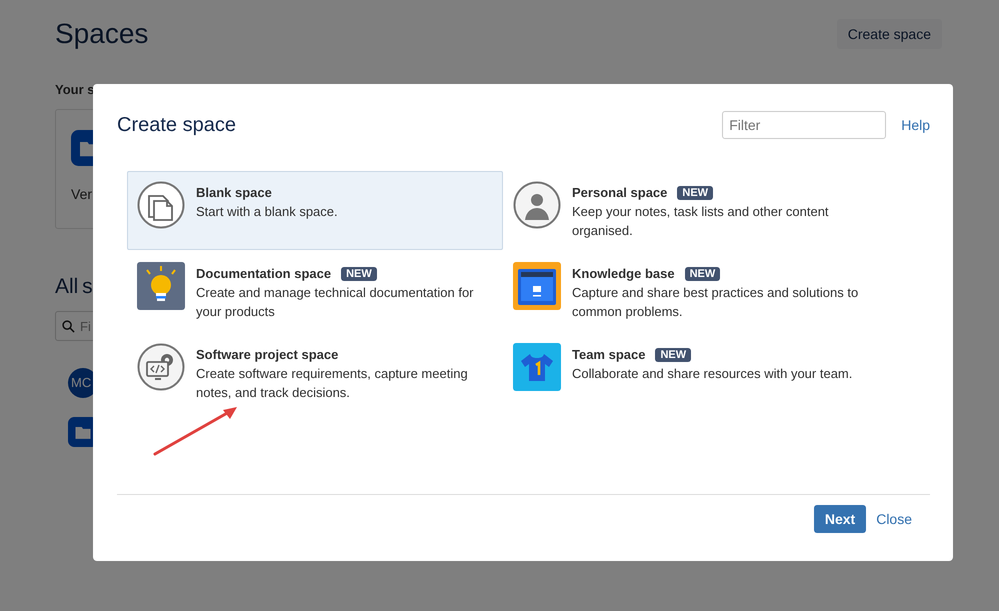 This screenshot has height=611, width=999. Describe the element at coordinates (101, 34) in the screenshot. I see `page-title: Spaces` at that location.